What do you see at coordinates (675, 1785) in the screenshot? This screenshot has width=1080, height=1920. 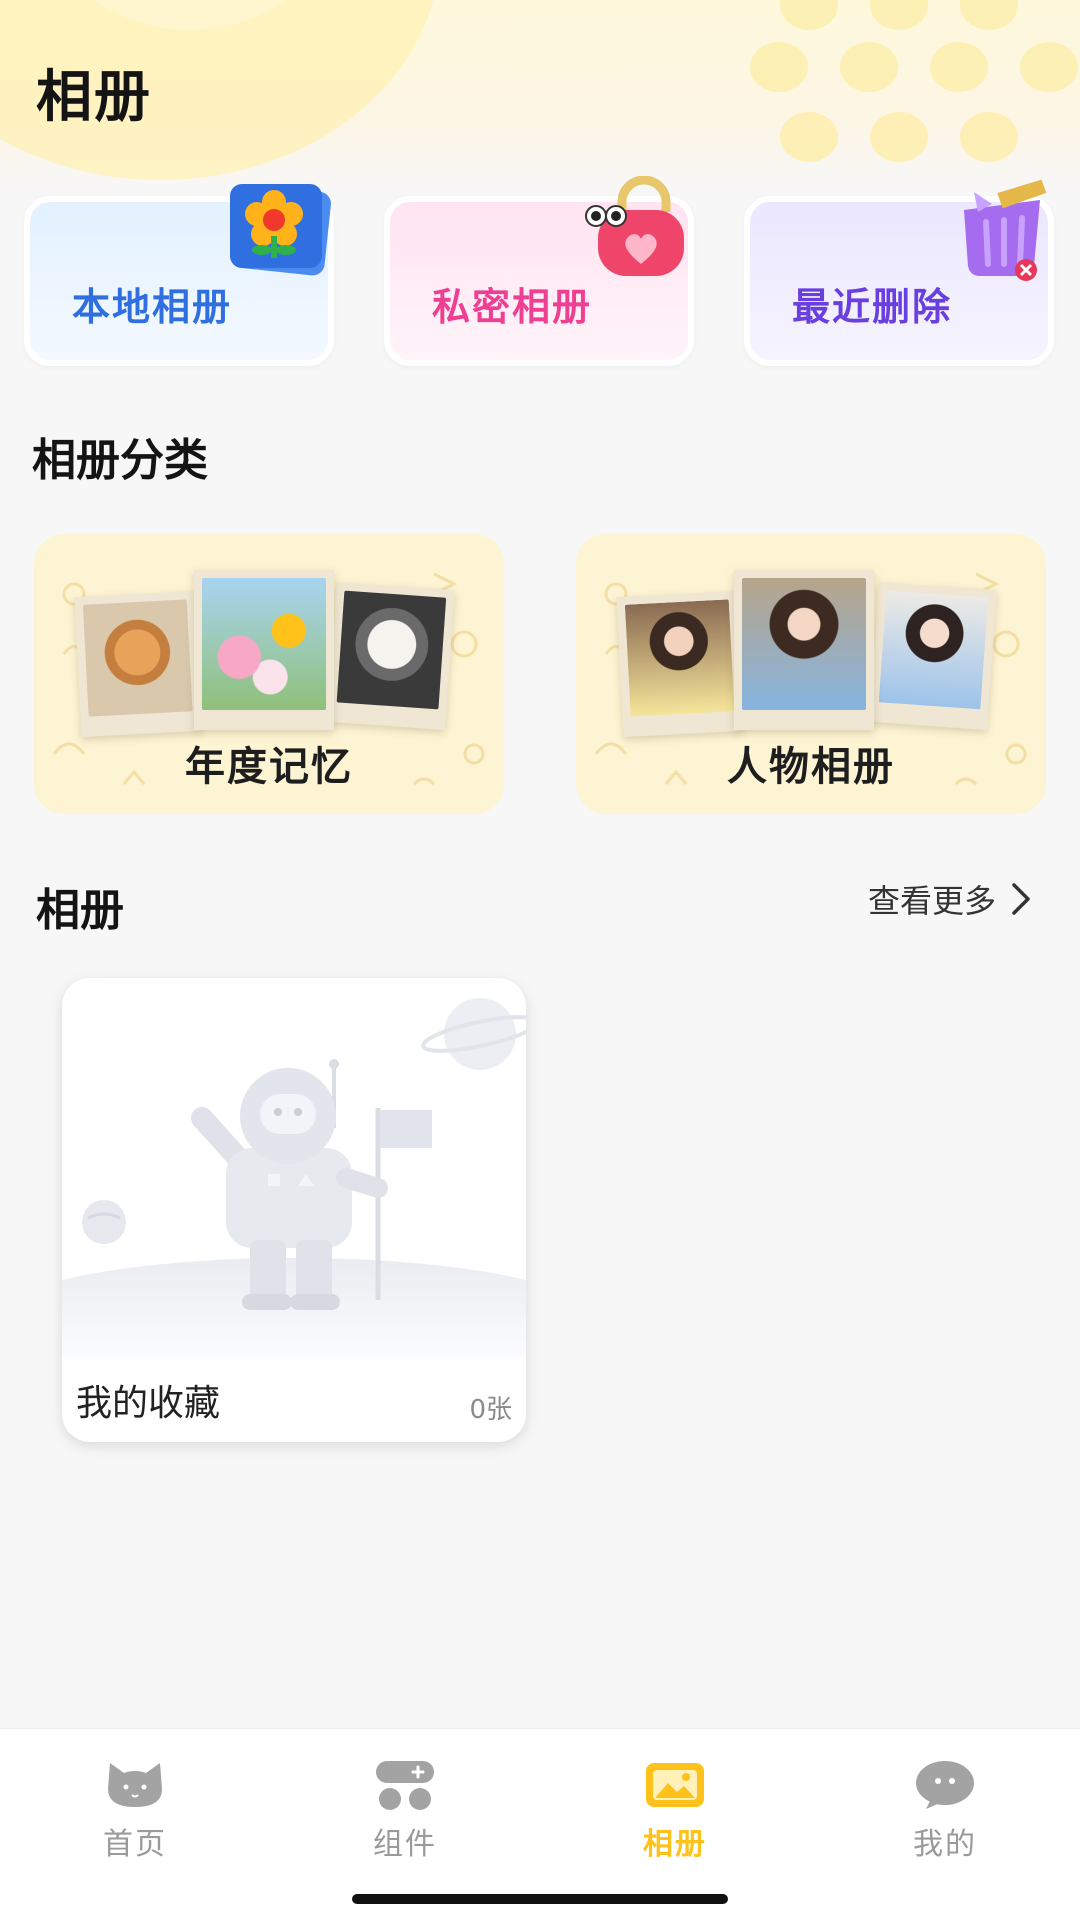 I see `picture-icon` at bounding box center [675, 1785].